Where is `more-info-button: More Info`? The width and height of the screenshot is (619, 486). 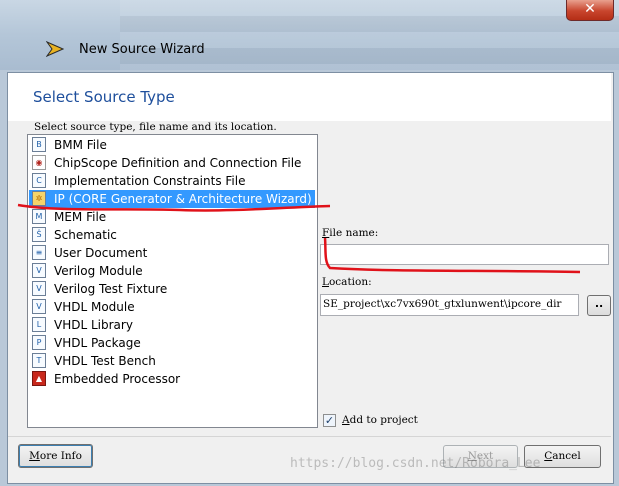
more-info-button: More Info is located at coordinates (55, 456).